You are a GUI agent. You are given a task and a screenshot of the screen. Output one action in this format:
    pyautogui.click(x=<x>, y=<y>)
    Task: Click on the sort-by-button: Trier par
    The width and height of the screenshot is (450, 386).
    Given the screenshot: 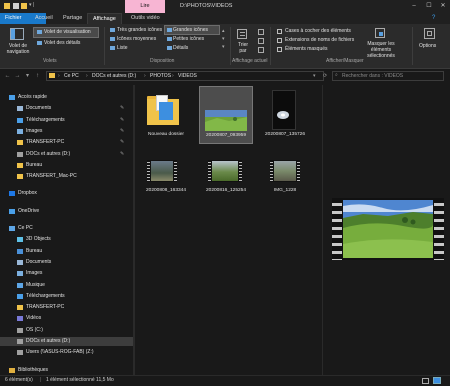 What is the action you would take?
    pyautogui.click(x=243, y=48)
    